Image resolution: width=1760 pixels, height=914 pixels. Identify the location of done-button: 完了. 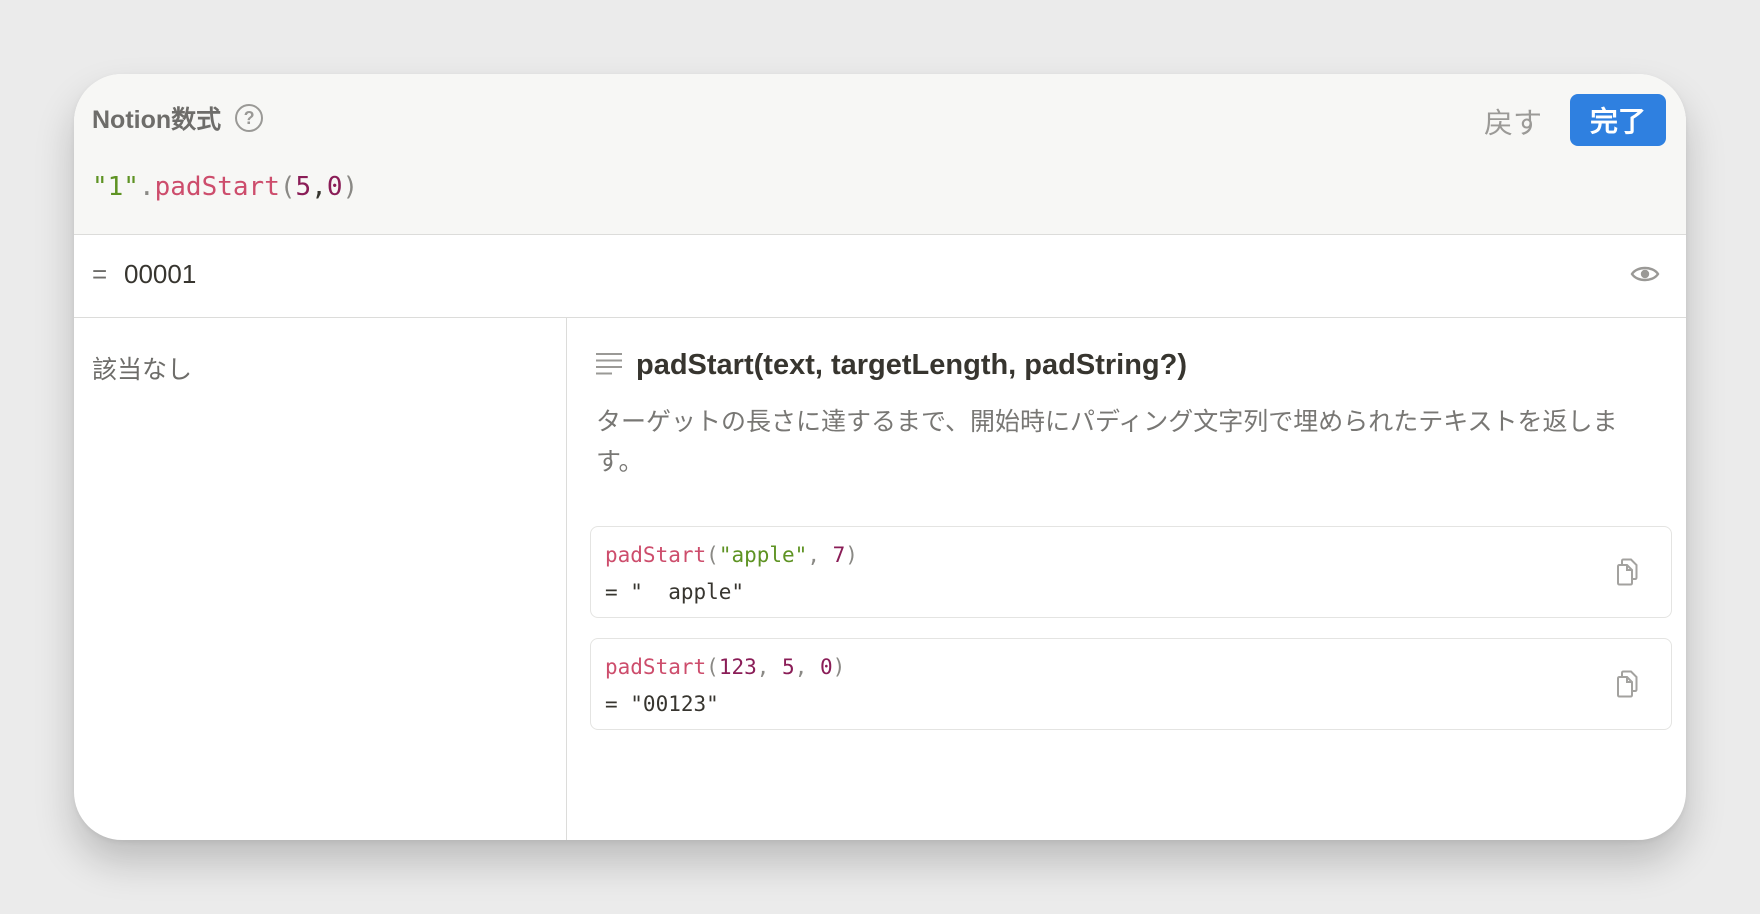
(1618, 120).